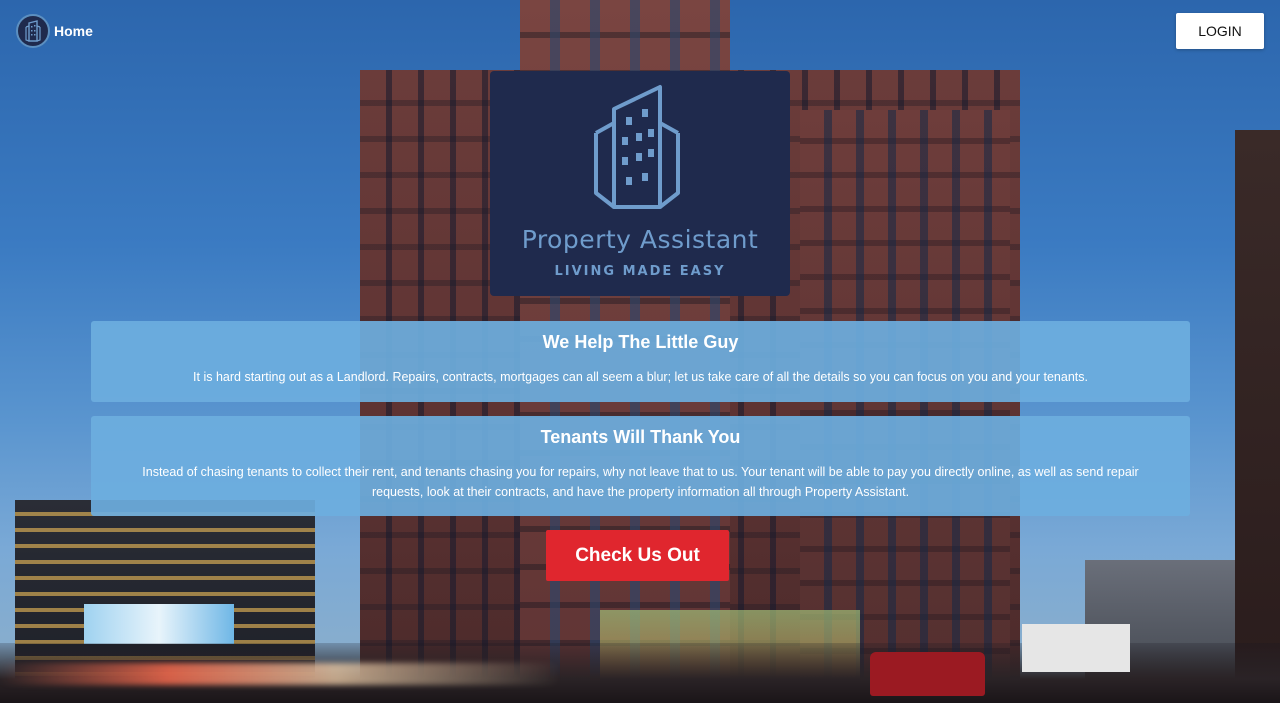 The height and width of the screenshot is (703, 1280). Describe the element at coordinates (1076, 648) in the screenshot. I see `truck` at that location.